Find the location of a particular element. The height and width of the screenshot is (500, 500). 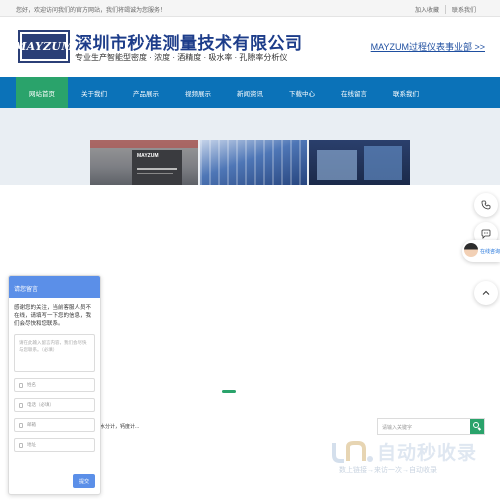

top-bar: 您好，欢迎访问我们的官方网站，我们将竭诚为您服务！ 加入收藏 联系我们 is located at coordinates (250, 8).